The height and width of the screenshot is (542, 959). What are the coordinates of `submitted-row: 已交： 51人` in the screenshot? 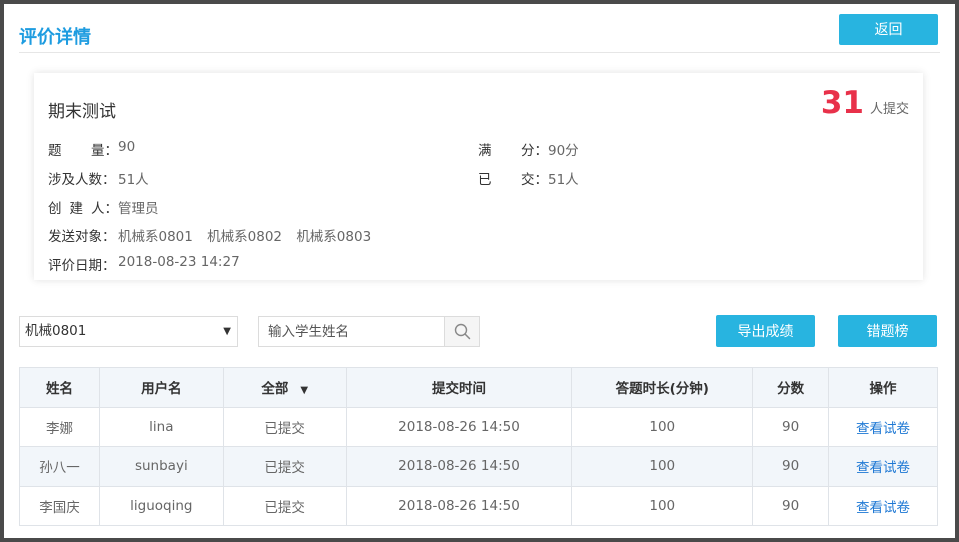 It's located at (528, 178).